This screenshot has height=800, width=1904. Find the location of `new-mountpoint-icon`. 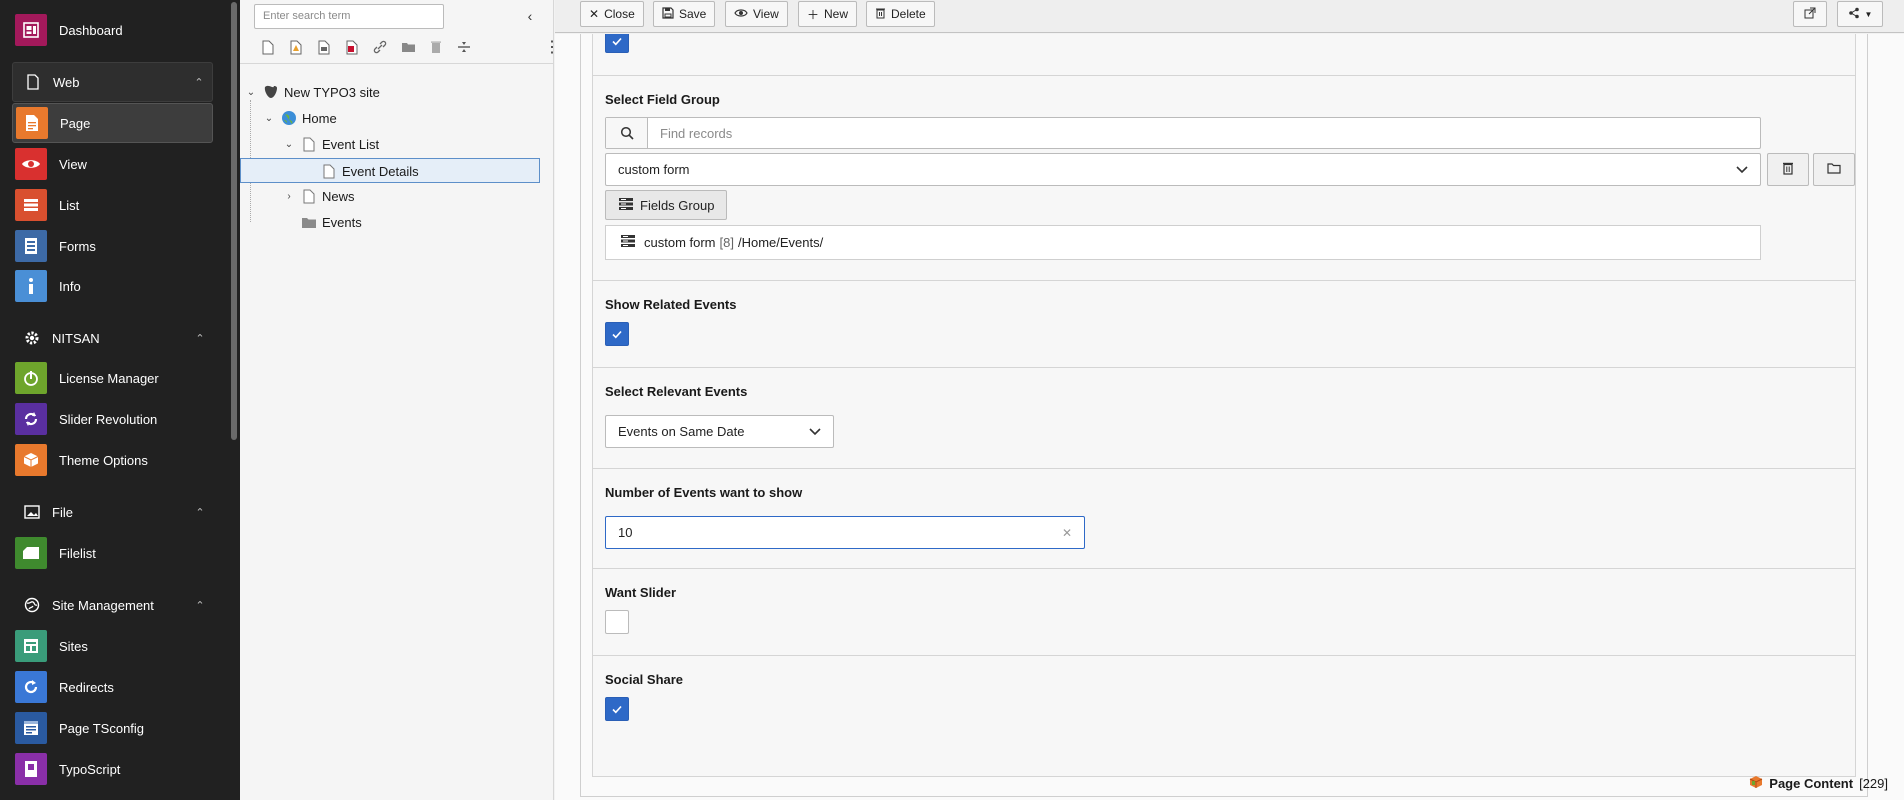

new-mountpoint-icon is located at coordinates (324, 47).